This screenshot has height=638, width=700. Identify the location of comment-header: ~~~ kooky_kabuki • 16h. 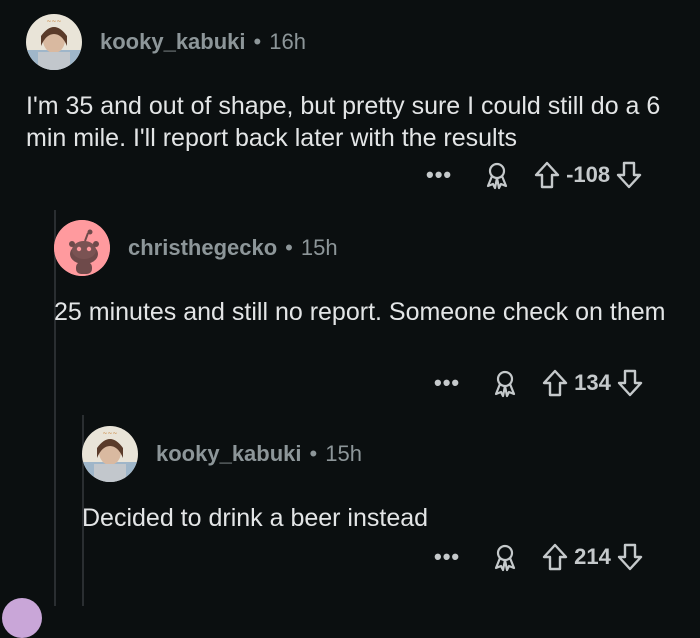
(351, 42).